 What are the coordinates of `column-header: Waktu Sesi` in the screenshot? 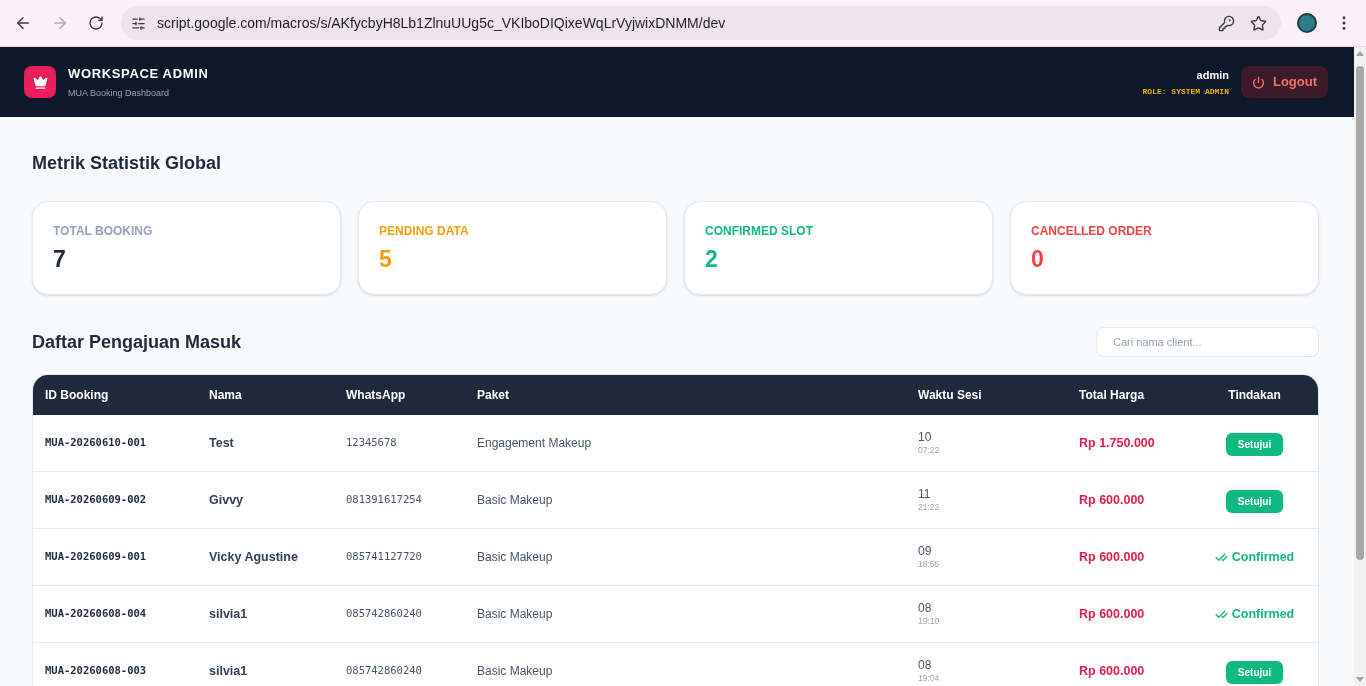 It's located at (950, 395).